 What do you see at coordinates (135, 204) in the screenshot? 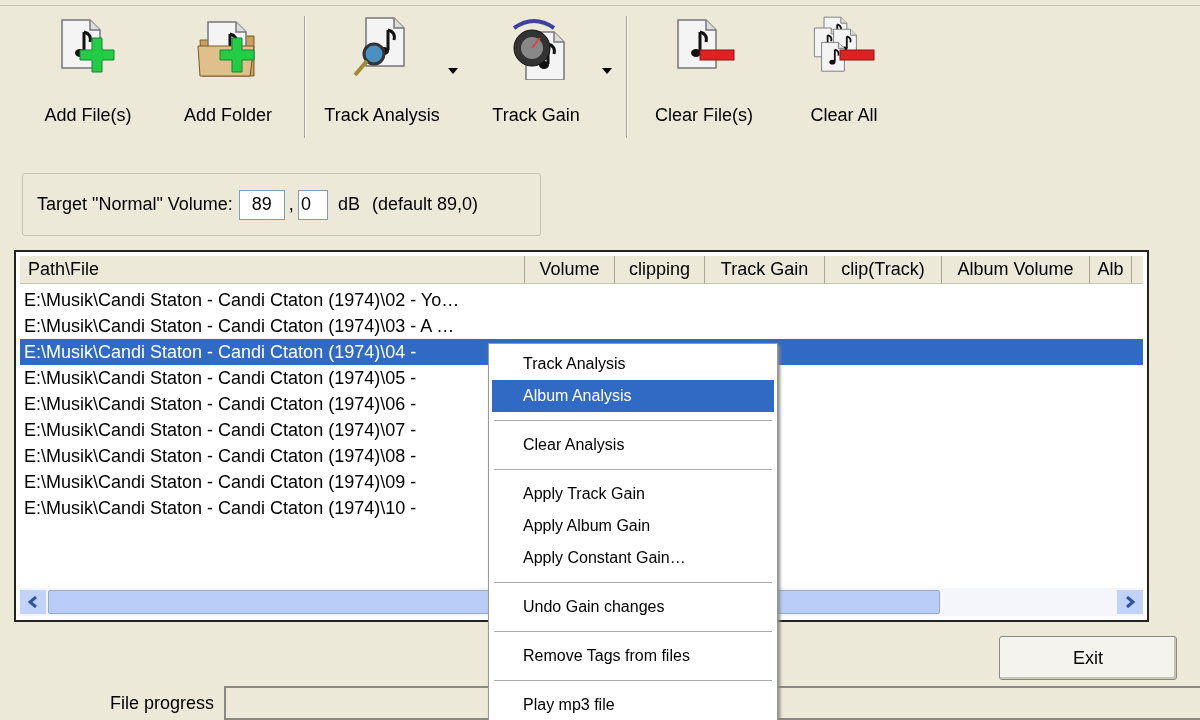
I see `volume-label: Target "Normal" Volume:` at bounding box center [135, 204].